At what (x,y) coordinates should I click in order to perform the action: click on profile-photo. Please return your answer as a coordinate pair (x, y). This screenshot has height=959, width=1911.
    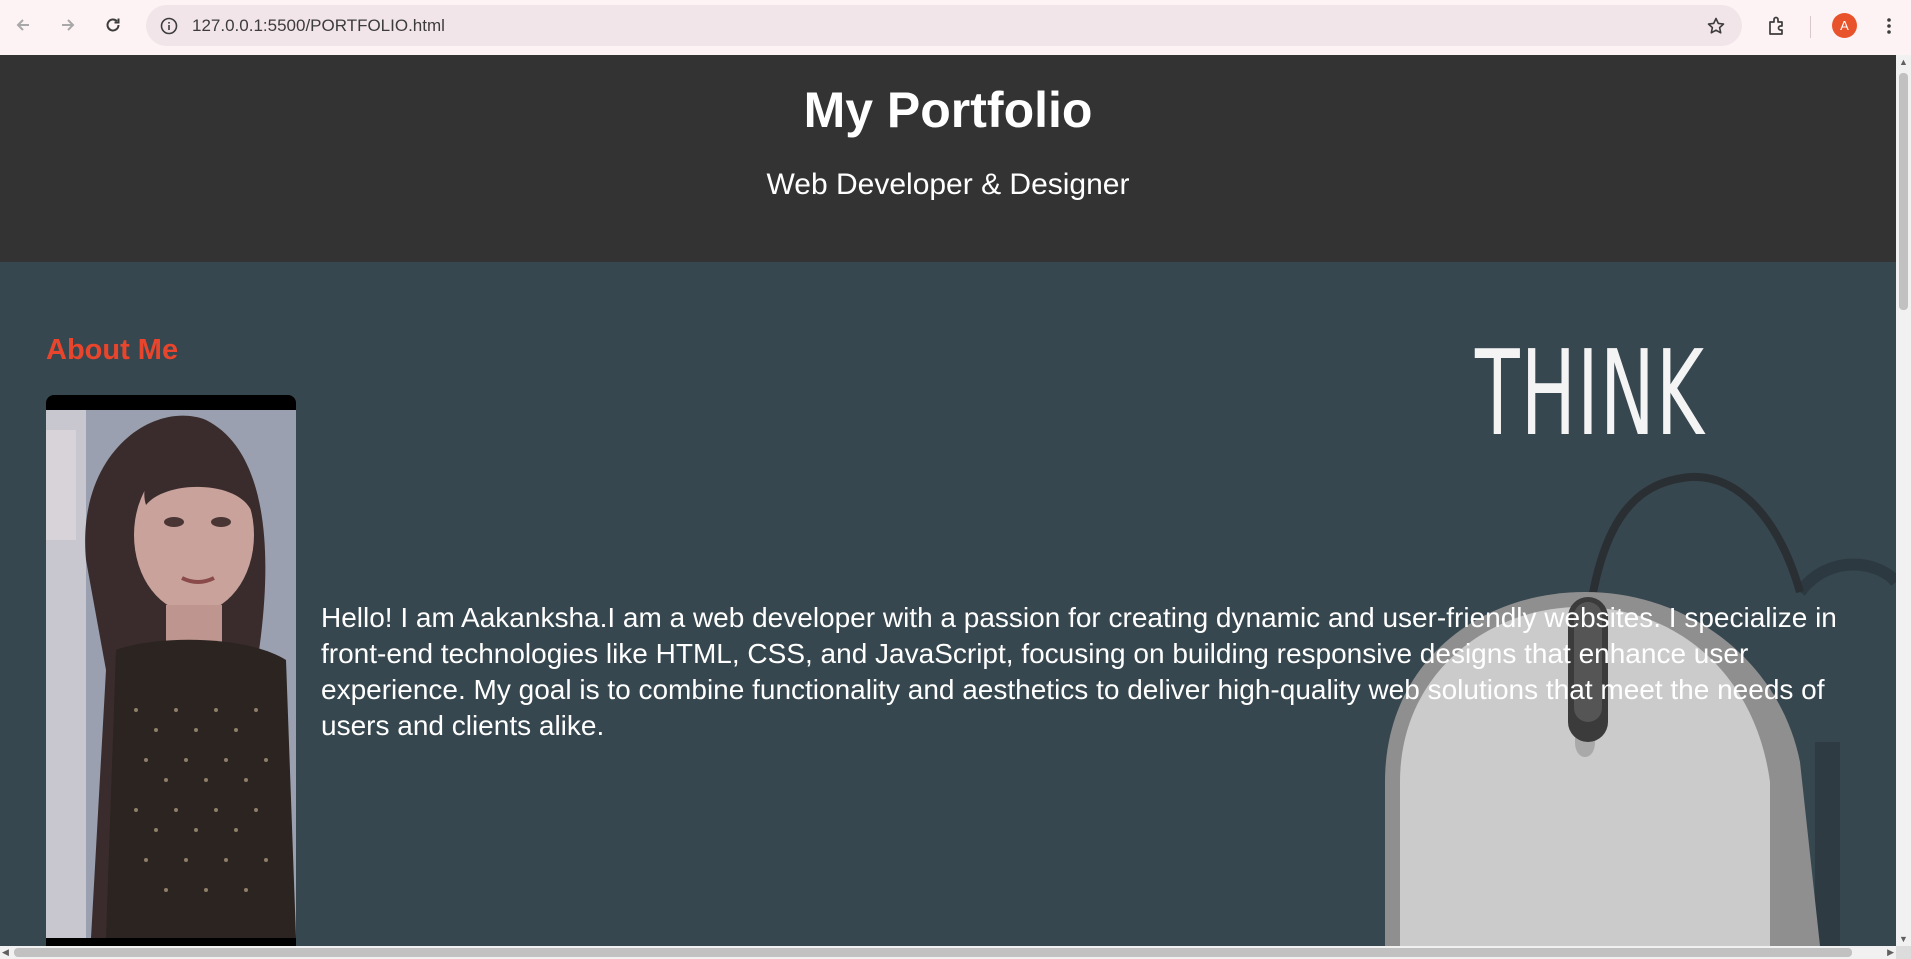
    Looking at the image, I should click on (171, 670).